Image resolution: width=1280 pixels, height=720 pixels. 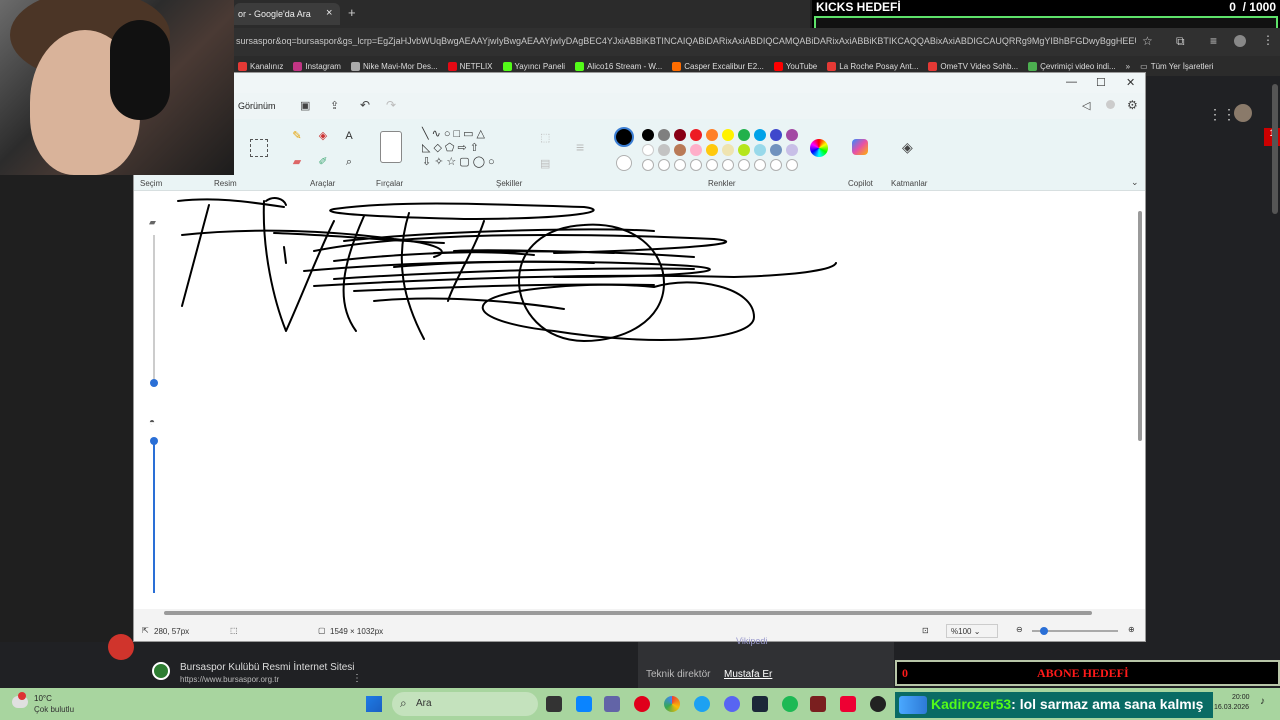 I want to click on browser-tab: or - Google'da Ara, so click(x=287, y=14).